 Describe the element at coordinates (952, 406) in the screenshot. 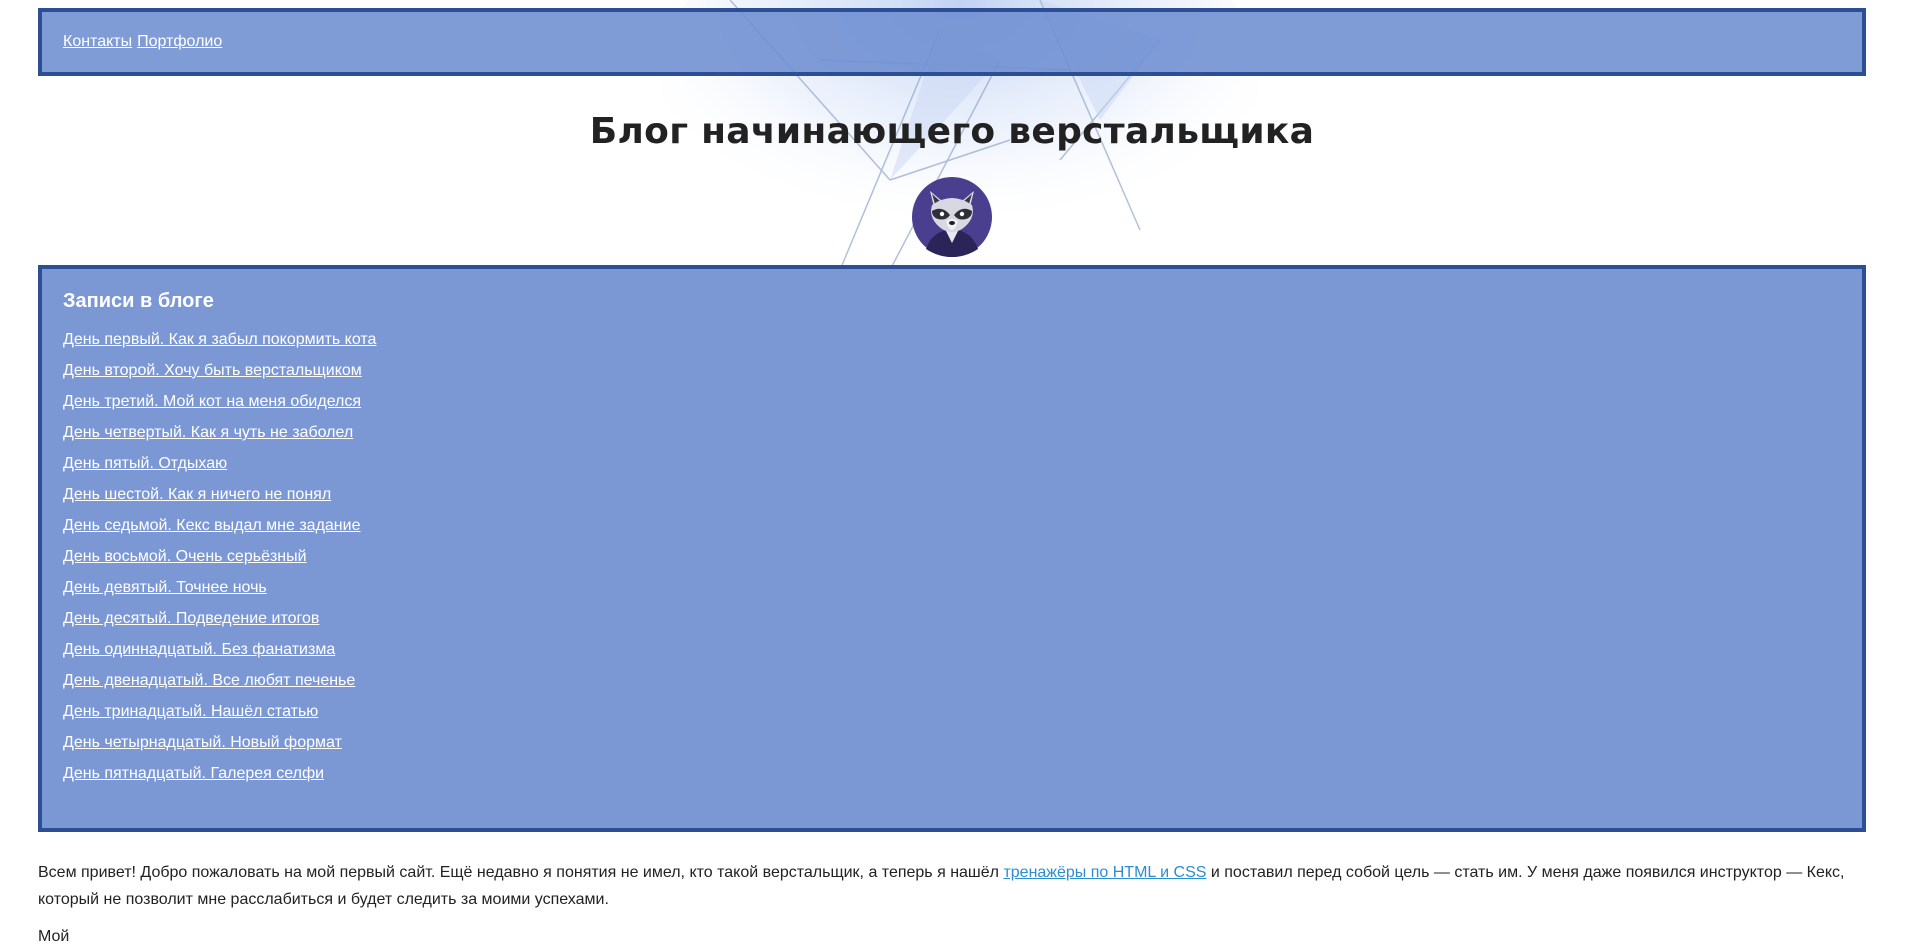

I see `list-item: День третий. Мой кот на меня обиделся` at that location.